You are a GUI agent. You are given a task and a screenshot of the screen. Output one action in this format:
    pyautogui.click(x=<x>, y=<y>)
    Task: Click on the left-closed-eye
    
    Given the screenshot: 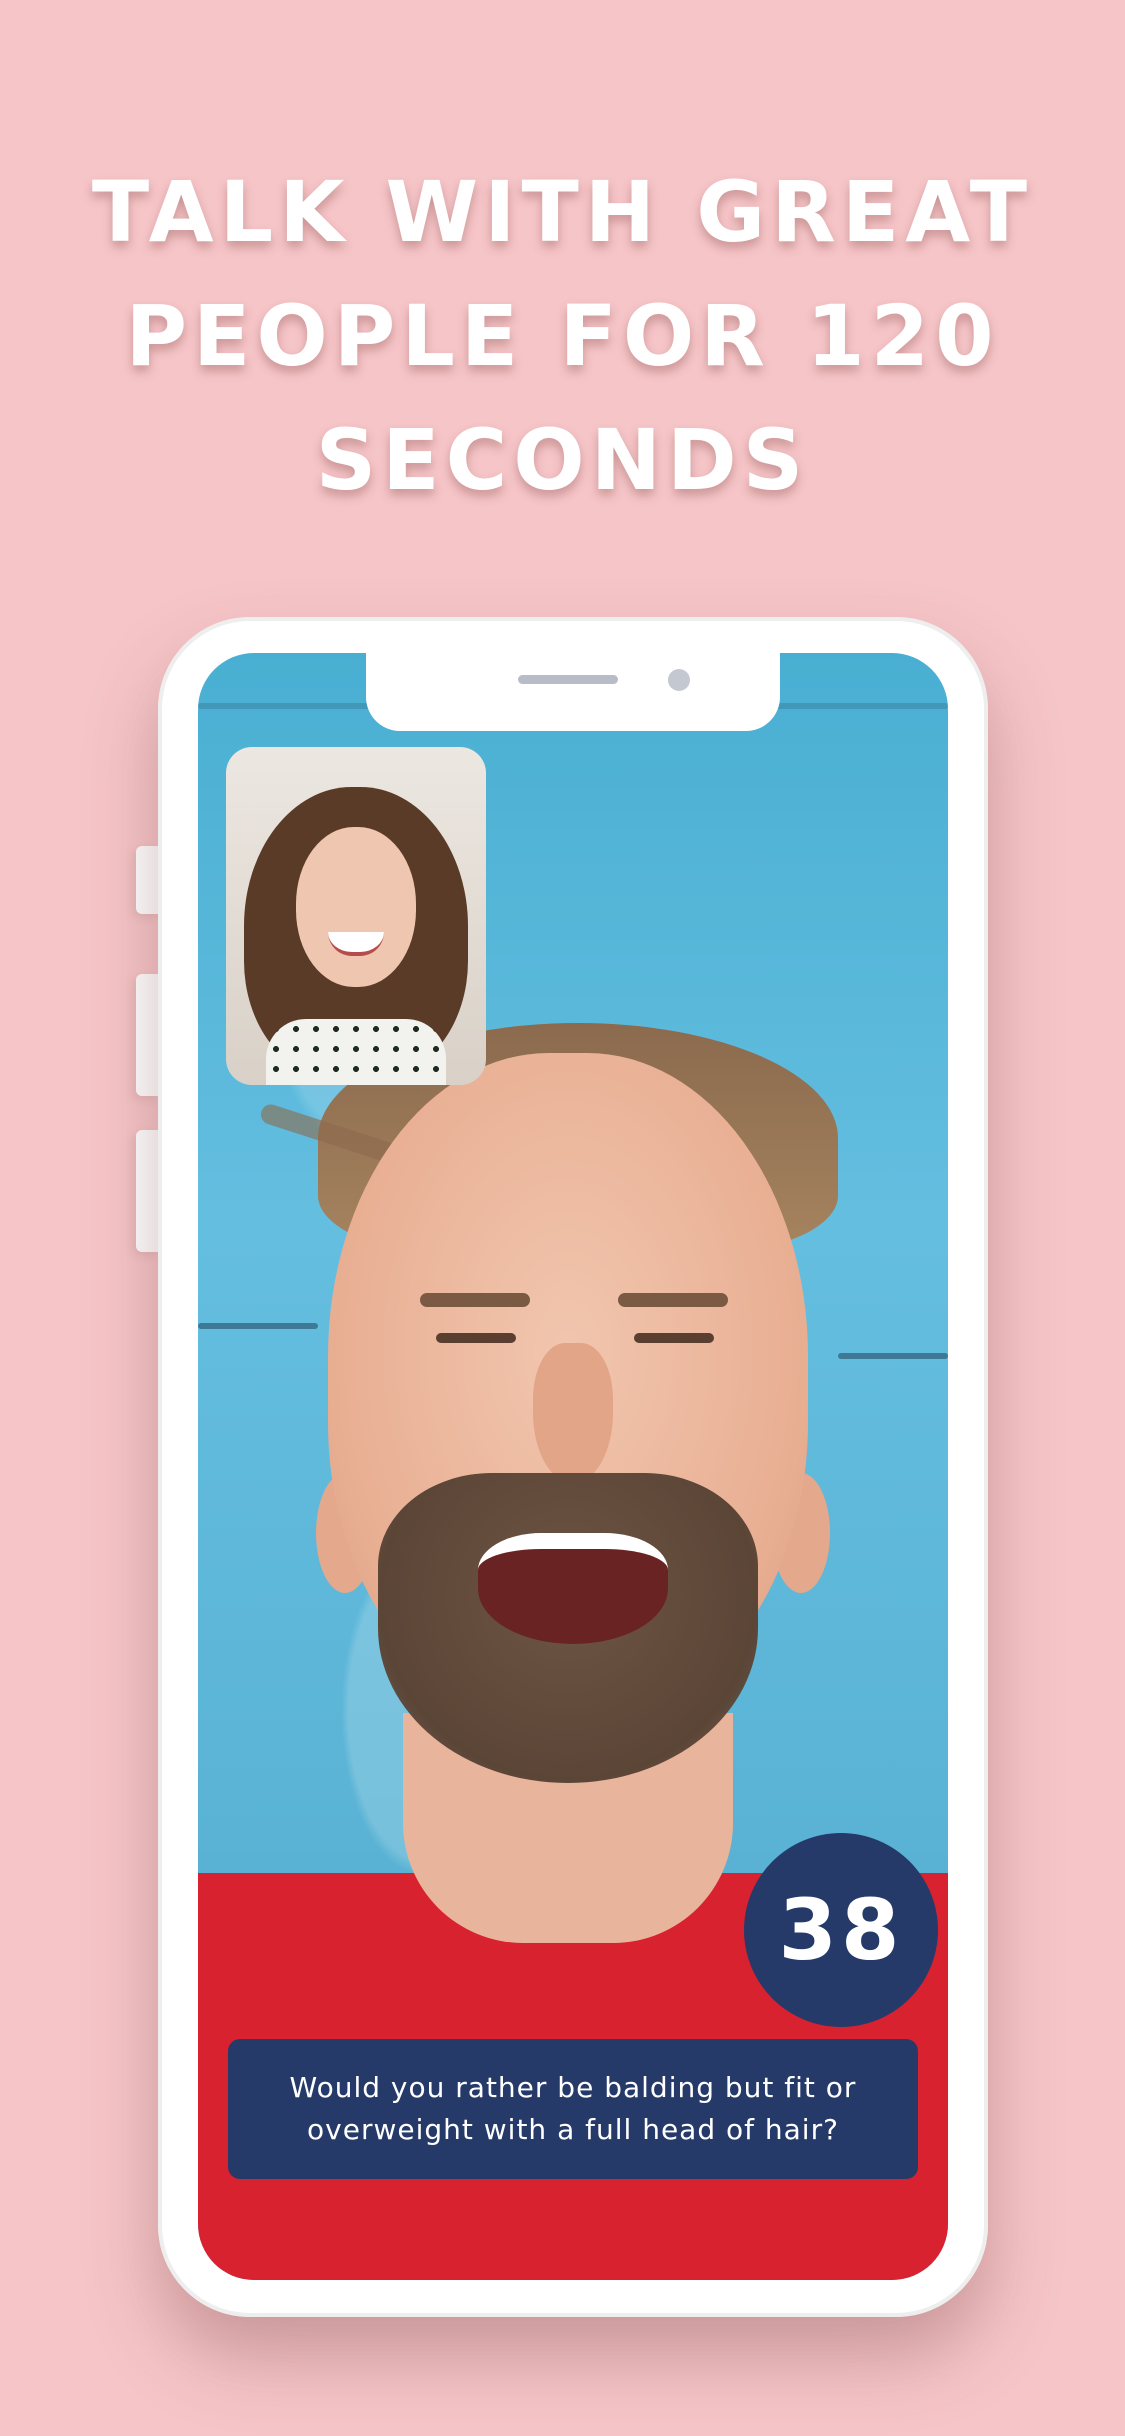 What is the action you would take?
    pyautogui.click(x=476, y=1338)
    